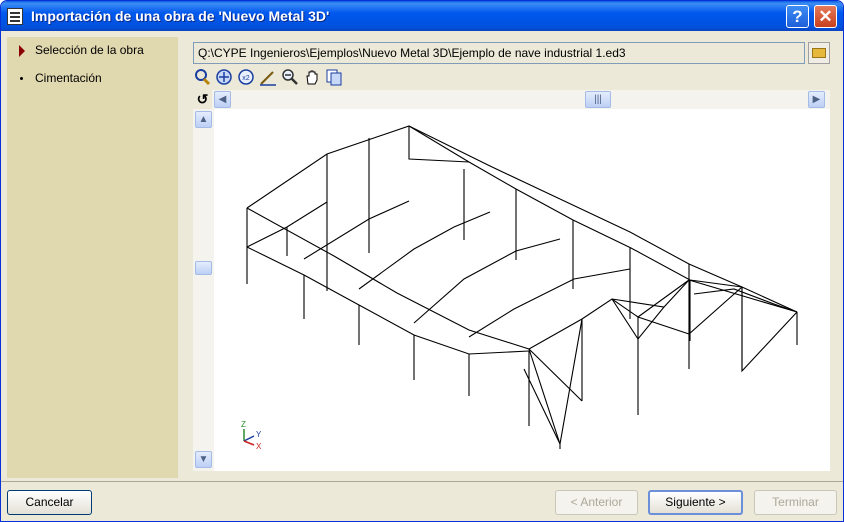  I want to click on zoom-x2-label: x2, so click(246, 78).